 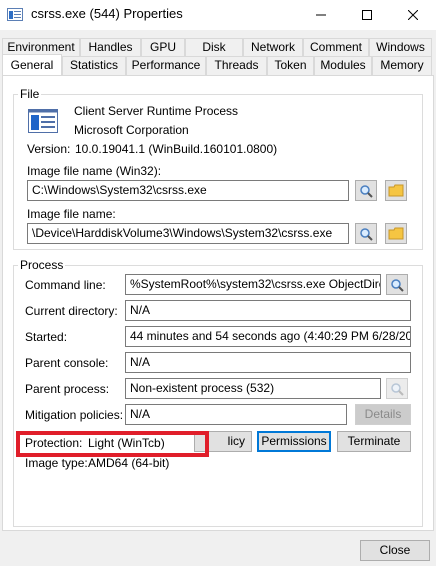 What do you see at coordinates (336, 47) in the screenshot?
I see `tab-comment: Comment` at bounding box center [336, 47].